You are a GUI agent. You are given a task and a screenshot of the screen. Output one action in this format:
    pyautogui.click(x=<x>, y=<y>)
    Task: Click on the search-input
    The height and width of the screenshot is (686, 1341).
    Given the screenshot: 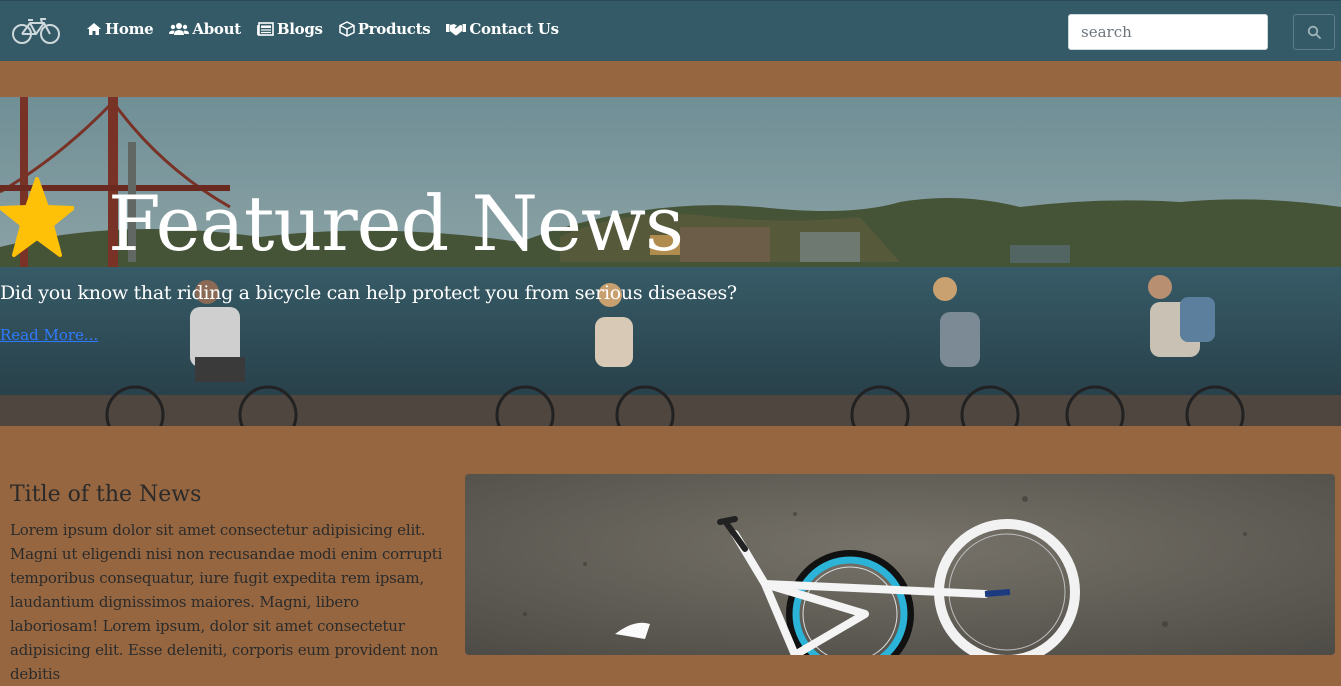 What is the action you would take?
    pyautogui.click(x=1168, y=32)
    